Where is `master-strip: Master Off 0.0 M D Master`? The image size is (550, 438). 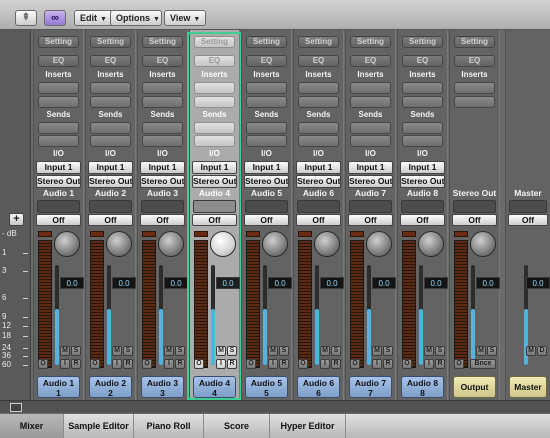
master-strip: Master Off 0.0 M D Master is located at coordinates (527, 215).